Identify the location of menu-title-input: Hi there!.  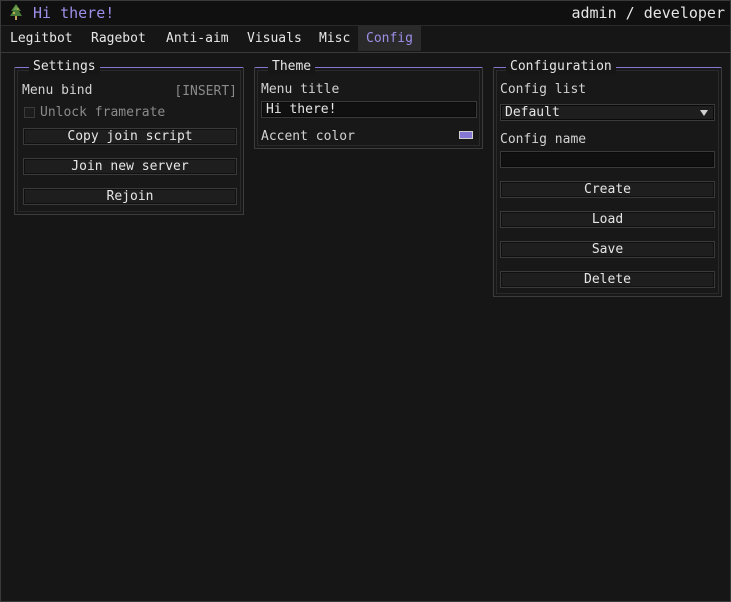
(369, 109).